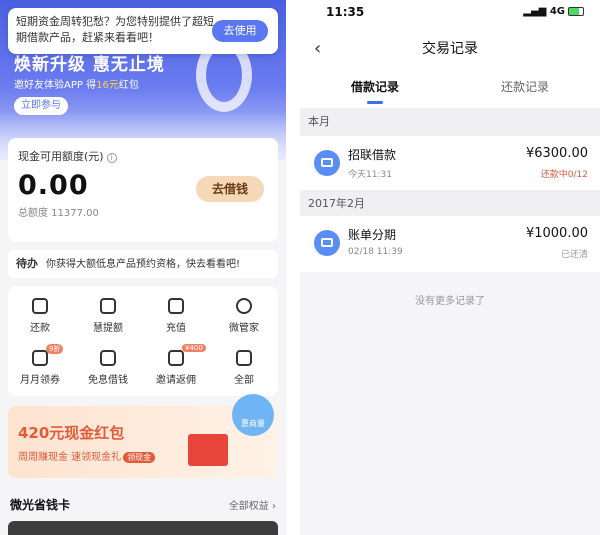 This screenshot has height=535, width=600. What do you see at coordinates (230, 189) in the screenshot?
I see `borrow-button: 去借钱` at bounding box center [230, 189].